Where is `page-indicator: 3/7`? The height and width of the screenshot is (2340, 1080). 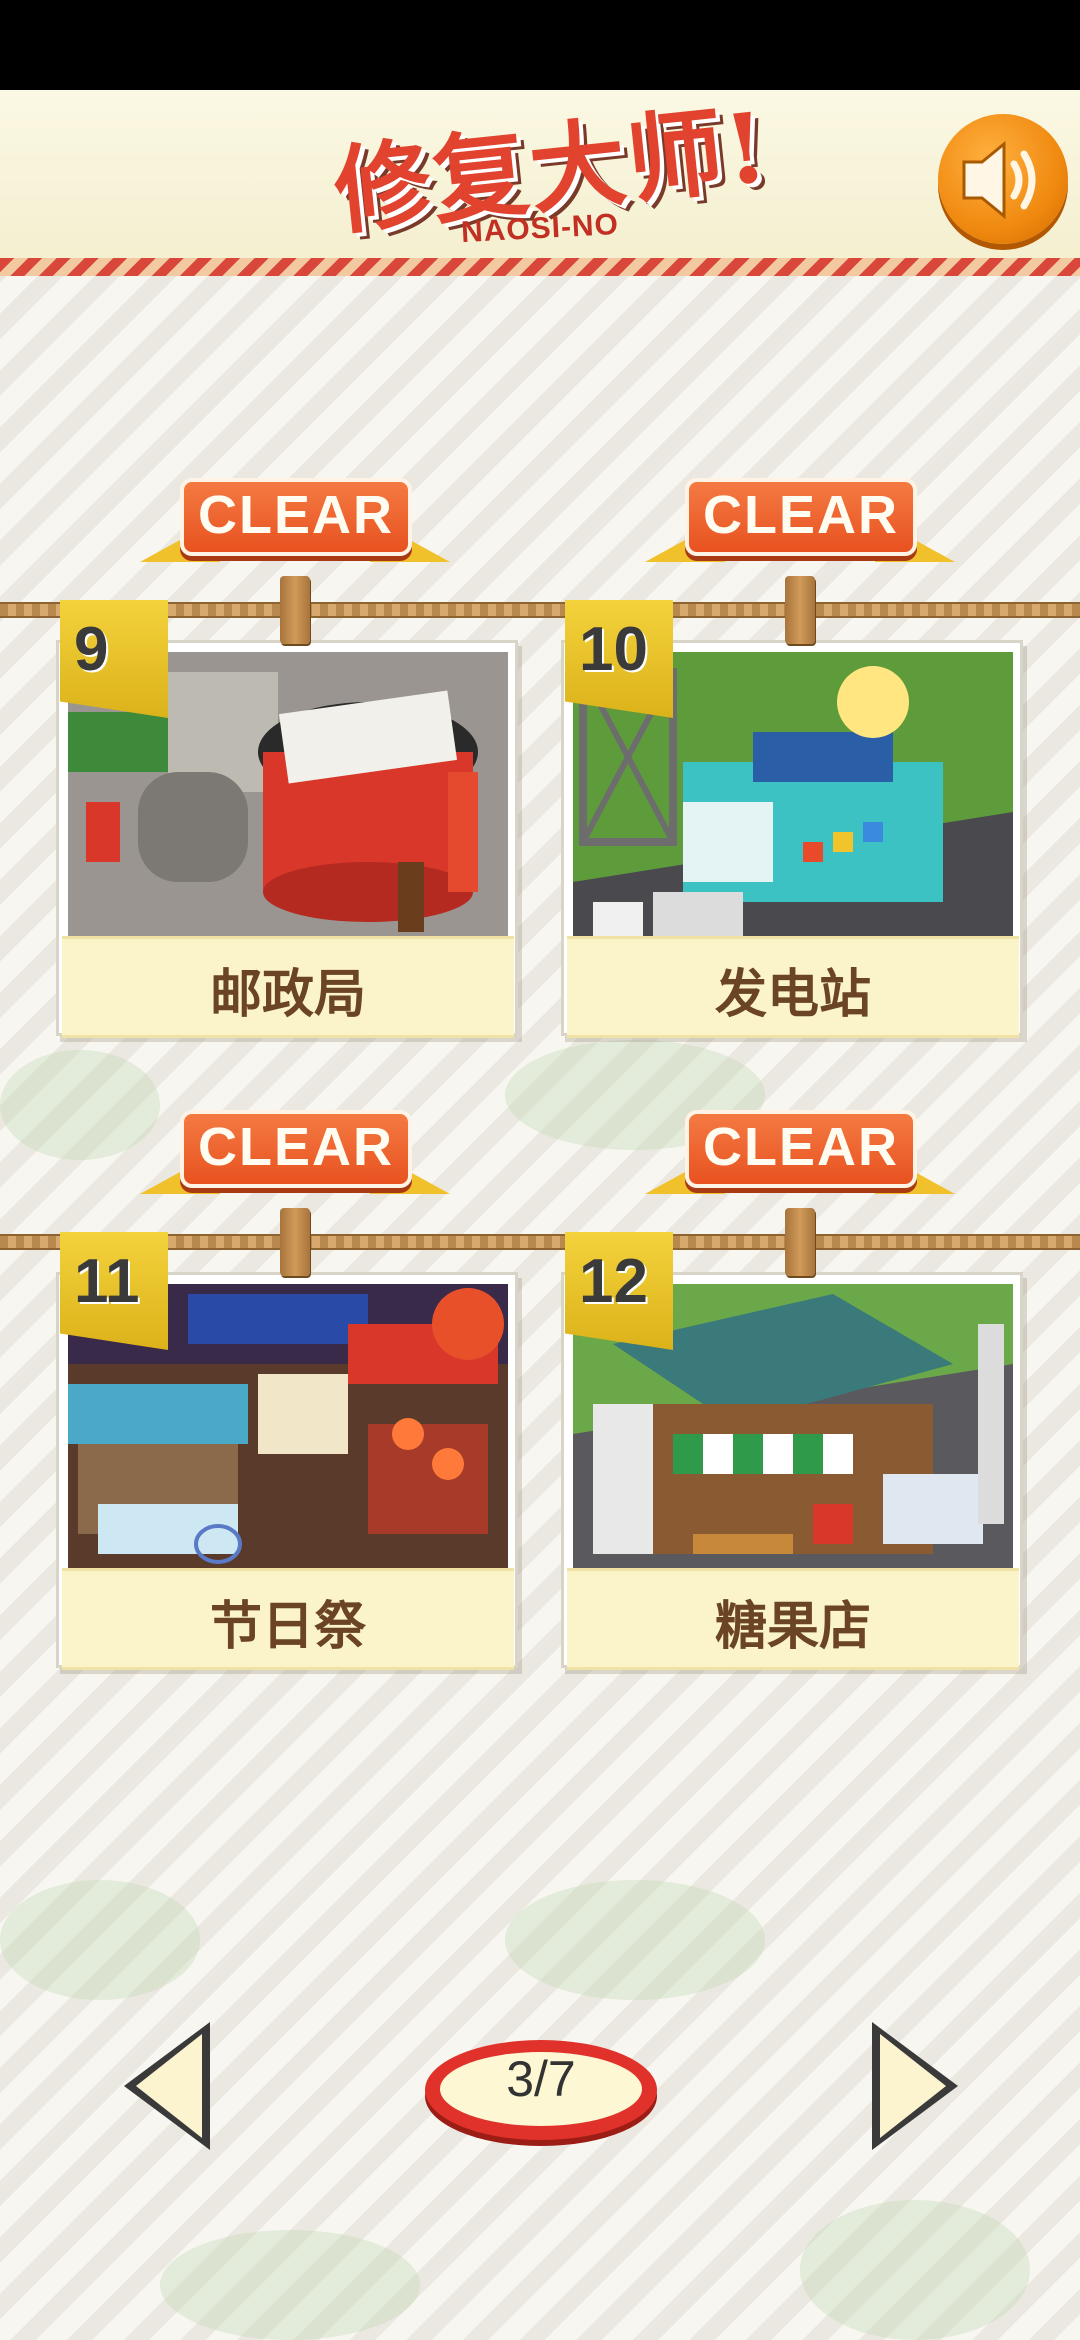
page-indicator: 3/7 is located at coordinates (541, 2079).